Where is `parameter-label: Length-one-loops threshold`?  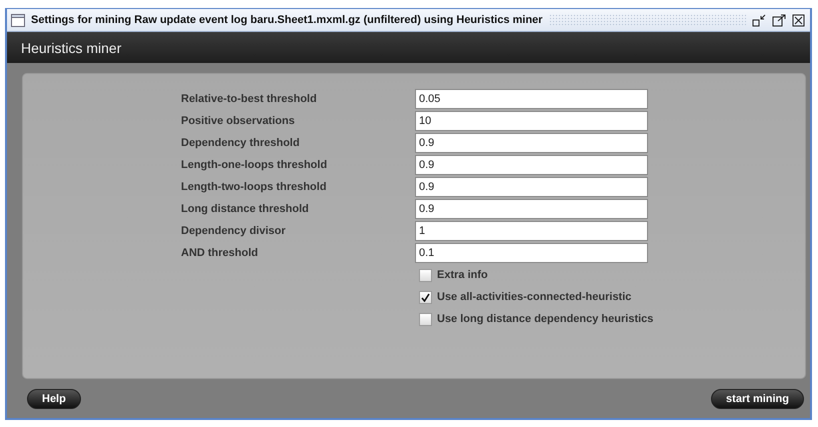
parameter-label: Length-one-loops threshold is located at coordinates (254, 165).